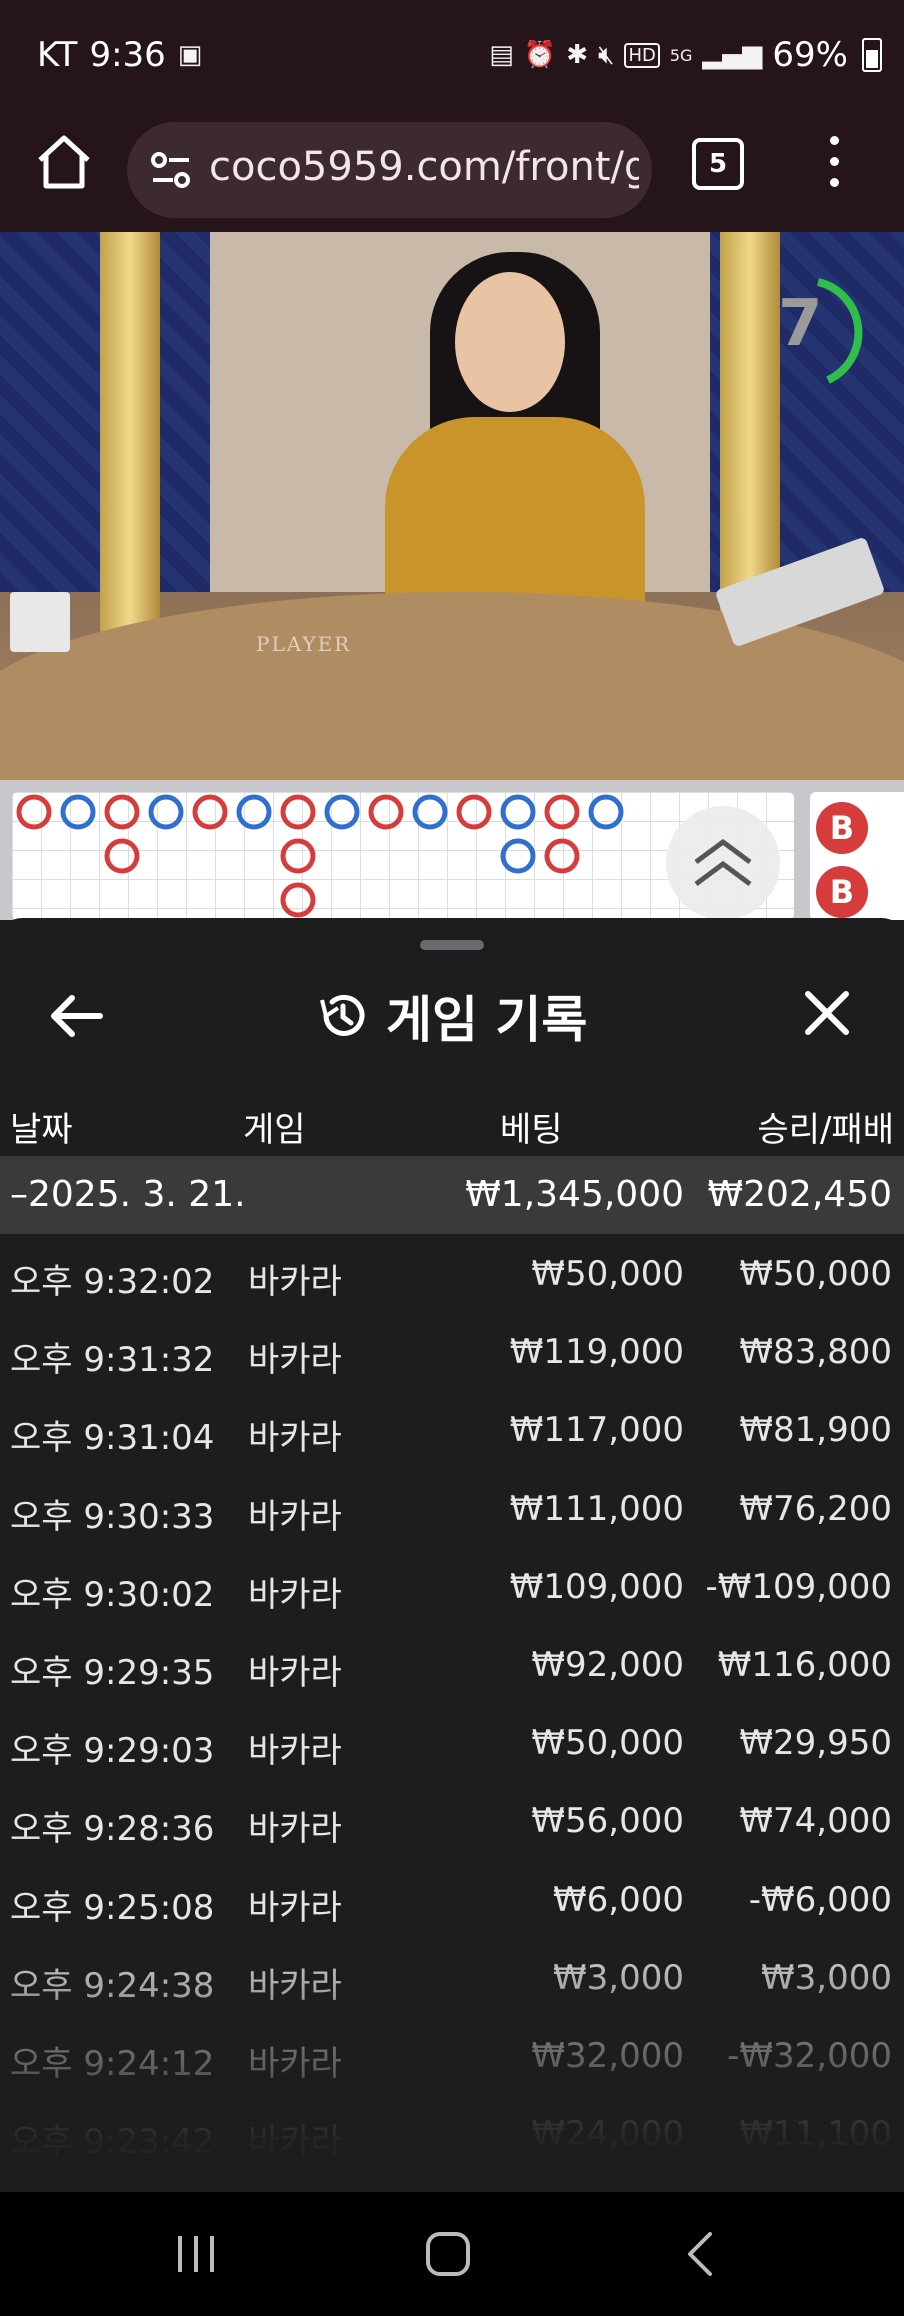 The height and width of the screenshot is (2316, 904). I want to click on network-type-icon: 5G, so click(681, 55).